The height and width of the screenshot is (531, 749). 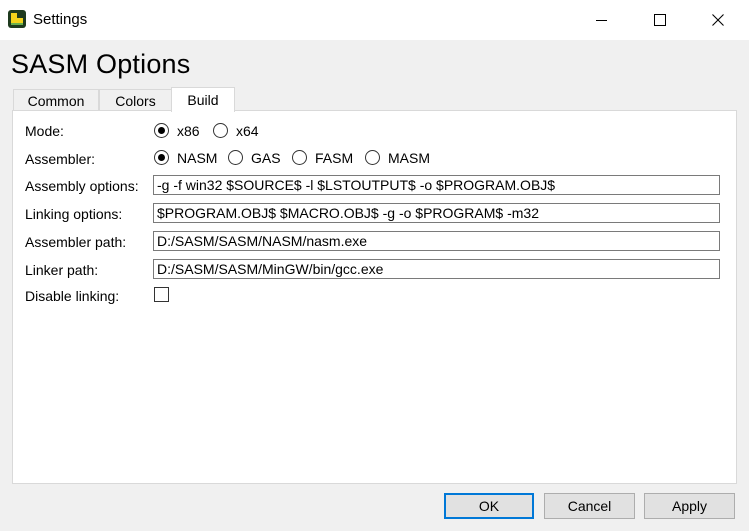 I want to click on maximize-button, so click(x=660, y=20).